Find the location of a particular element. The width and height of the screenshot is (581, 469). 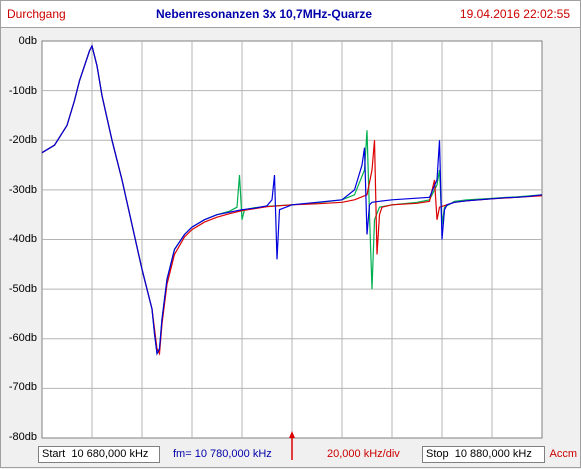

accumulate-mode: Accm is located at coordinates (563, 454).